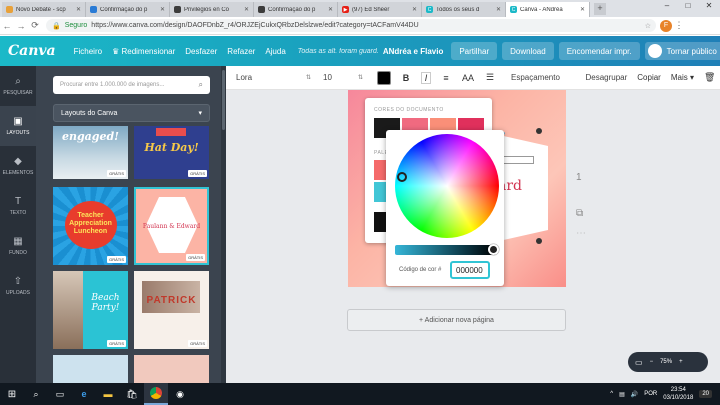 Image resolution: width=720 pixels, height=405 pixels. Describe the element at coordinates (171, 226) in the screenshot. I see `layout-thumbnail-selected: Paulann & Edward GRÁTIS` at that location.